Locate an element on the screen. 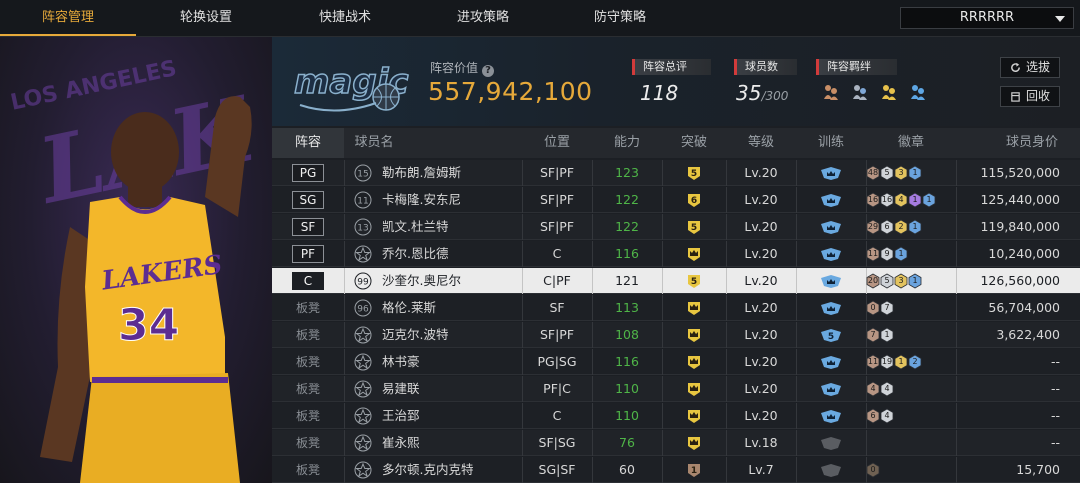 This screenshot has height=483, width=1080. bond-bronze-icon is located at coordinates (831, 92).